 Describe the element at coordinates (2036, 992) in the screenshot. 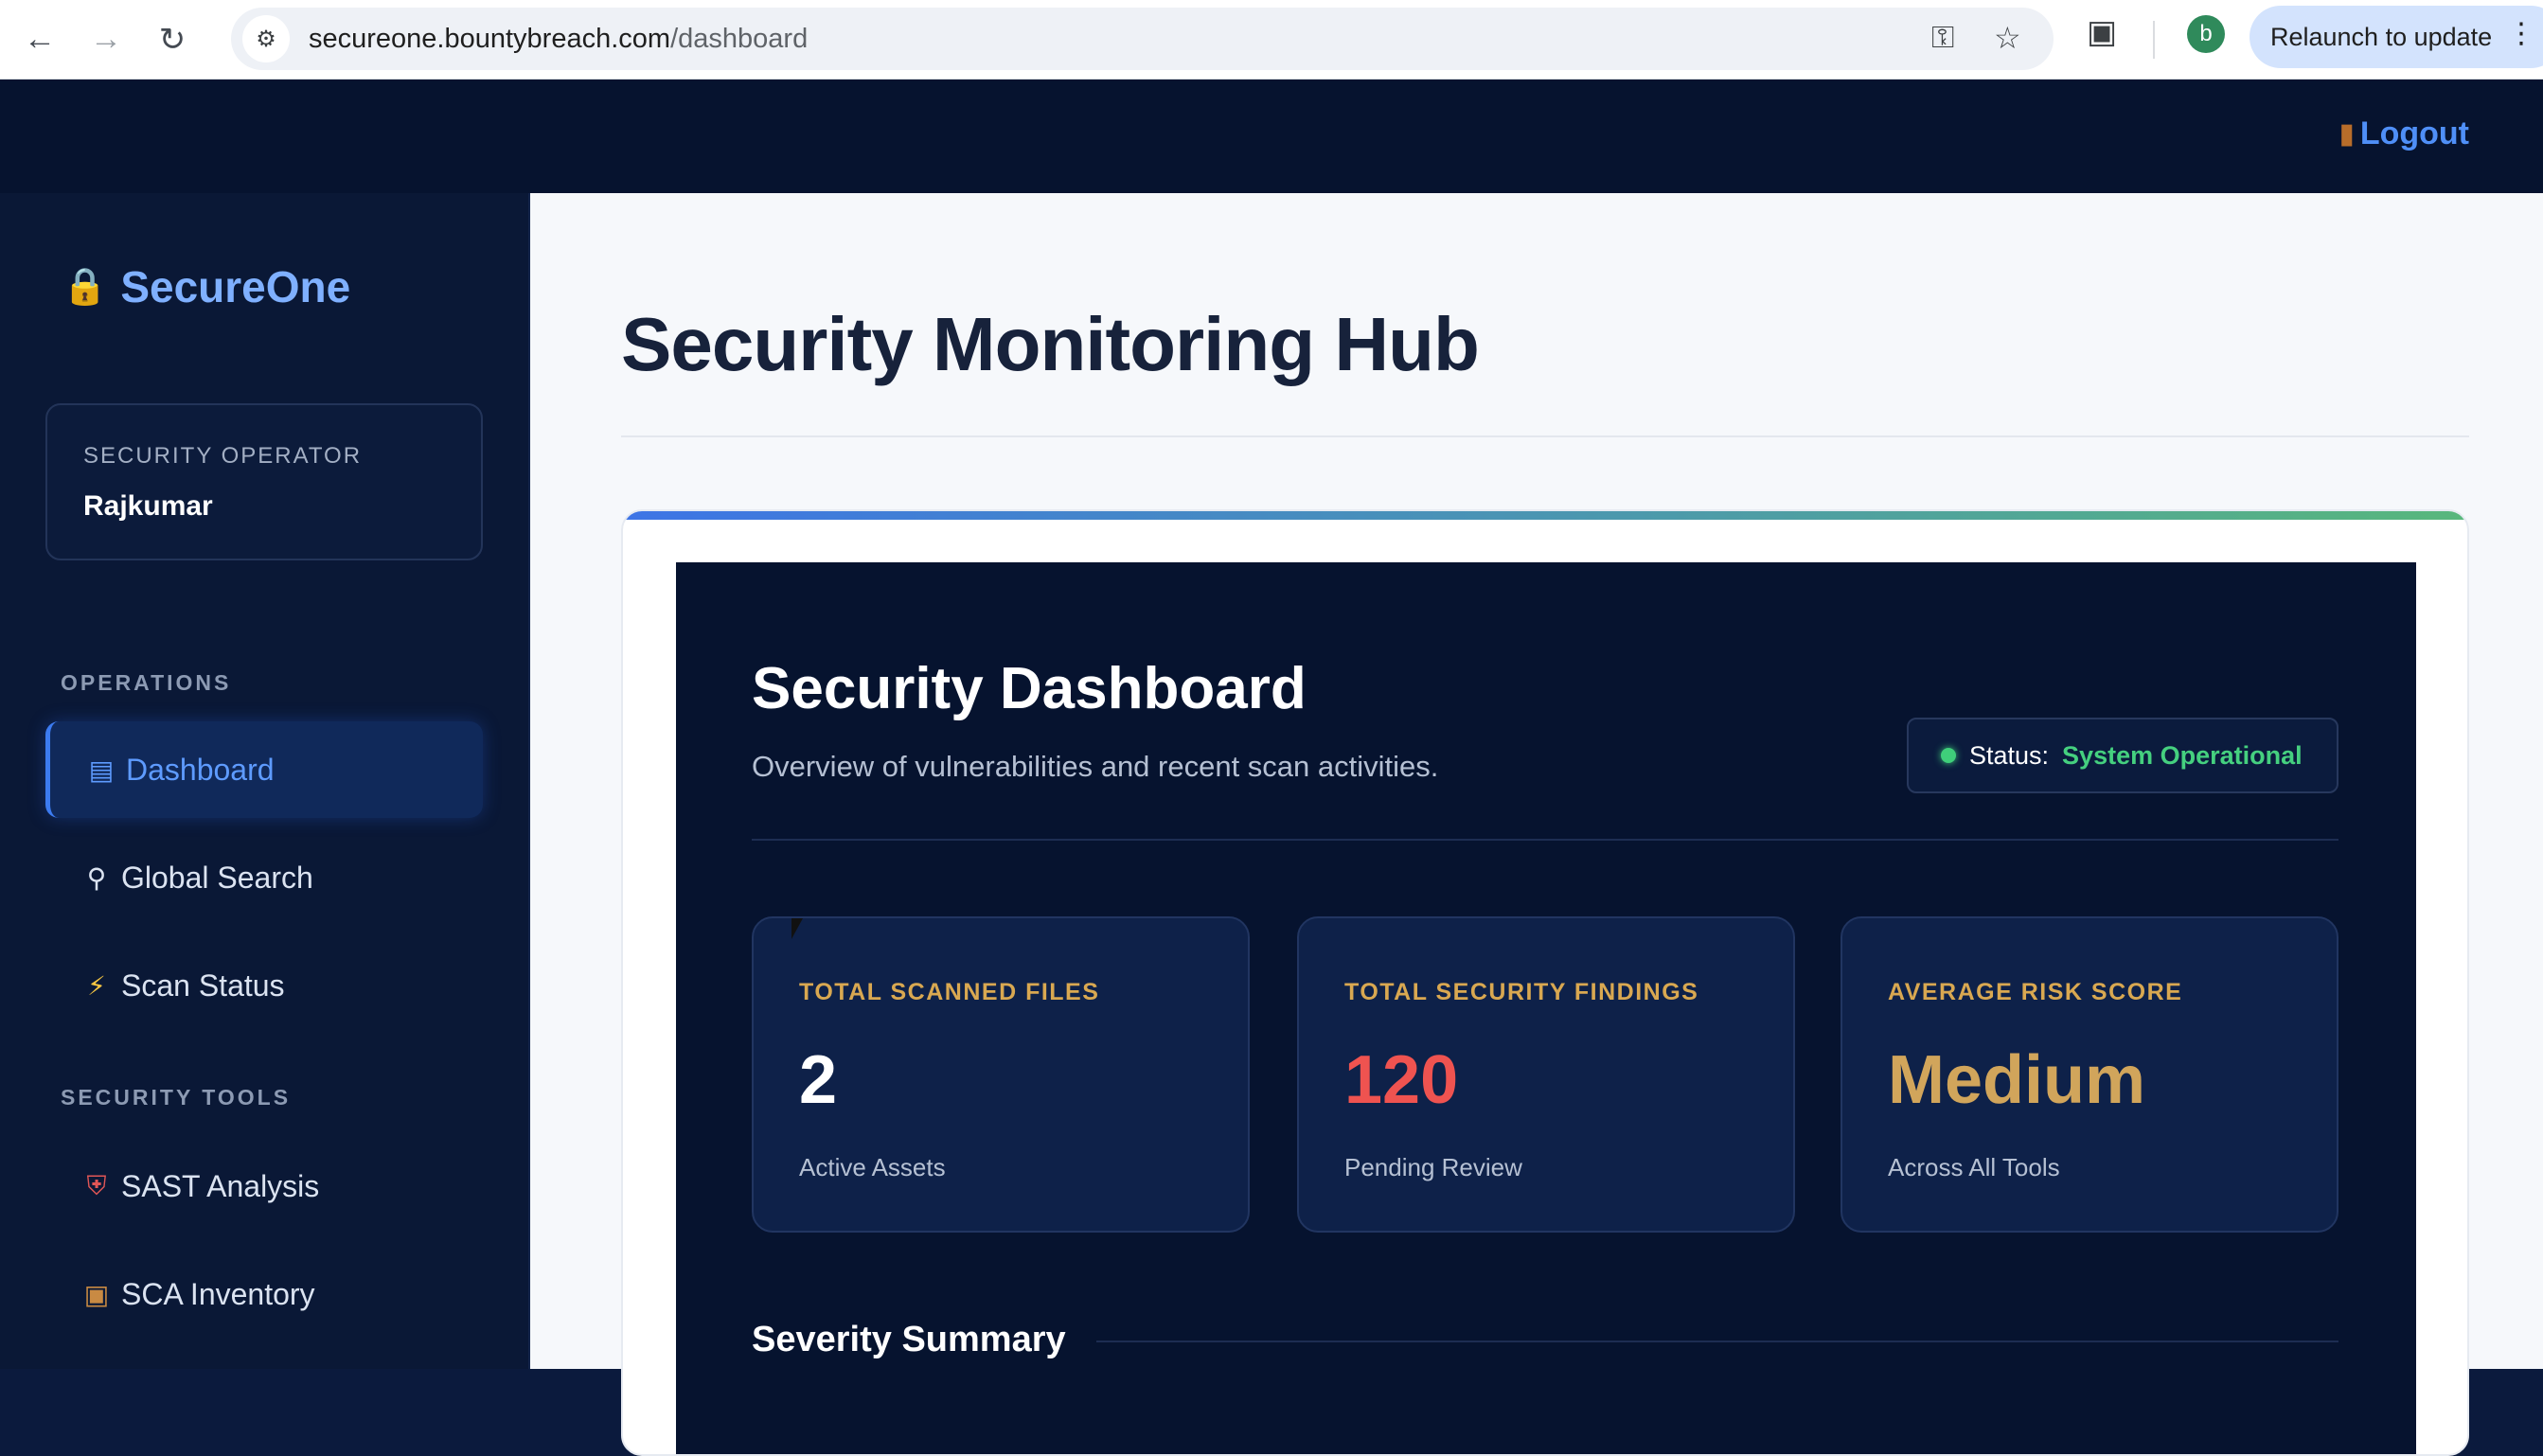

I see `metric-label: AVERAGE RISK SCORE` at that location.